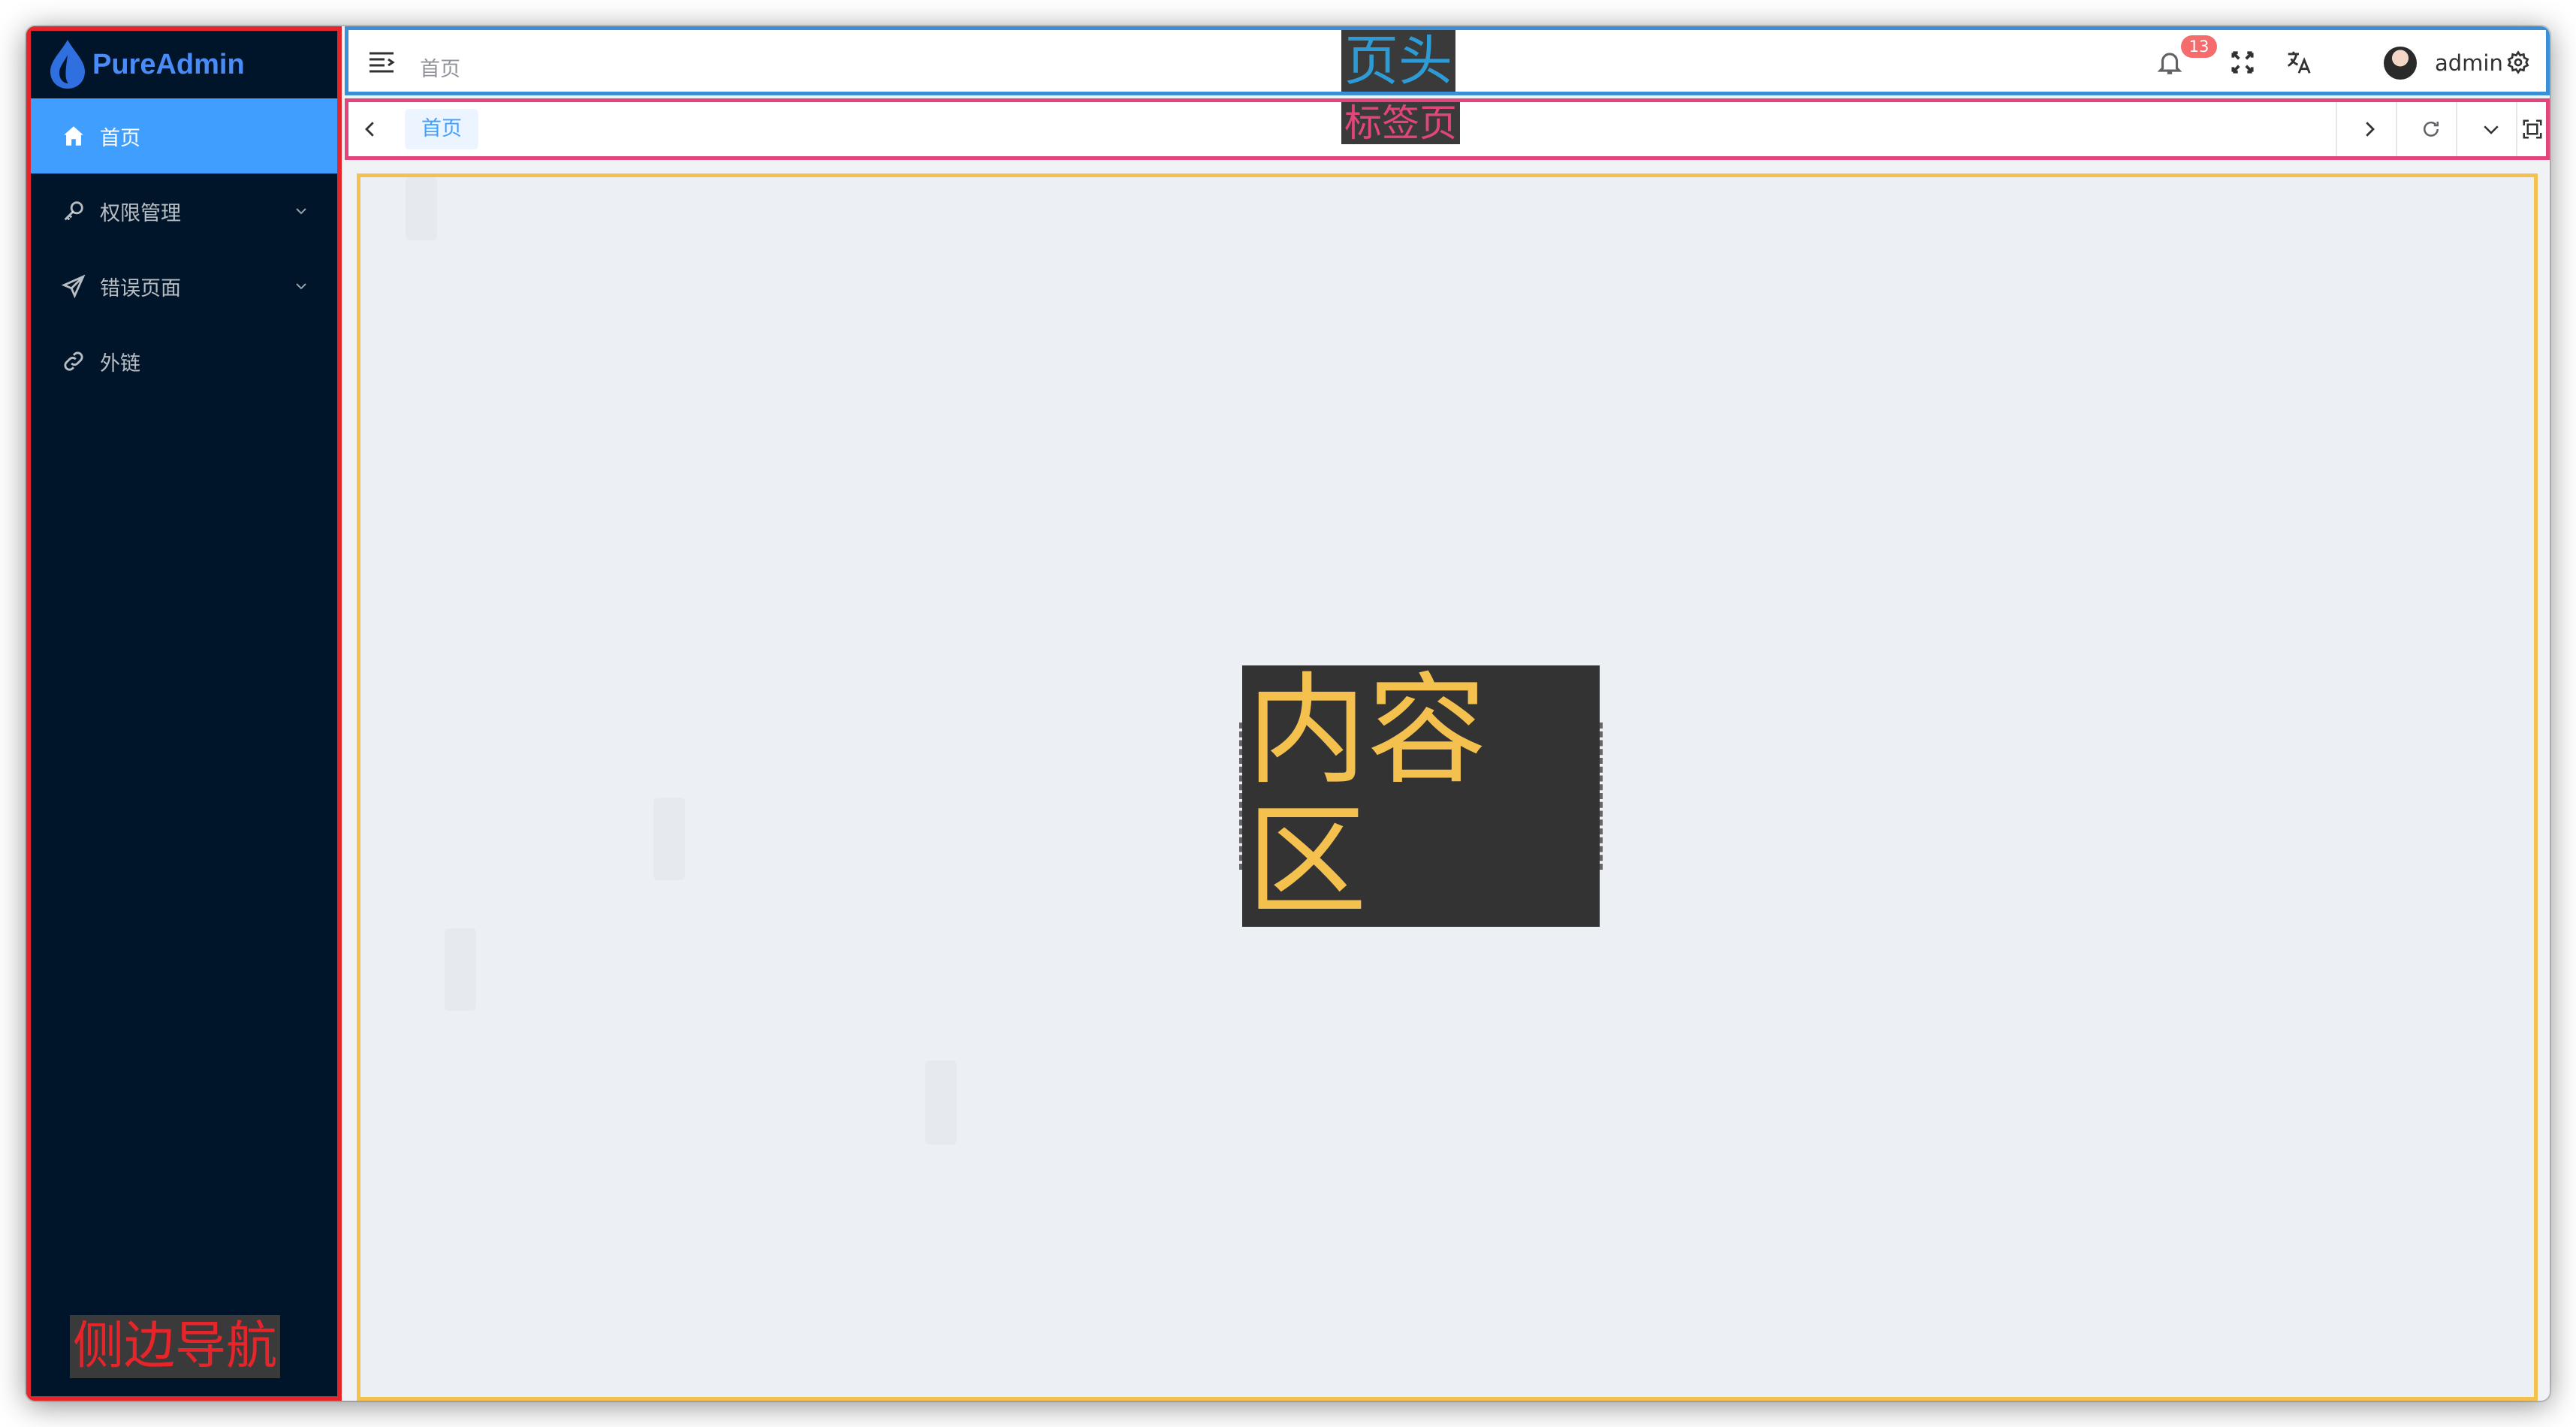 This screenshot has width=2576, height=1427. I want to click on sidebar-nav: PureAdmin 首页 权限管理 错误页面 外链 侧边导航, so click(184, 714).